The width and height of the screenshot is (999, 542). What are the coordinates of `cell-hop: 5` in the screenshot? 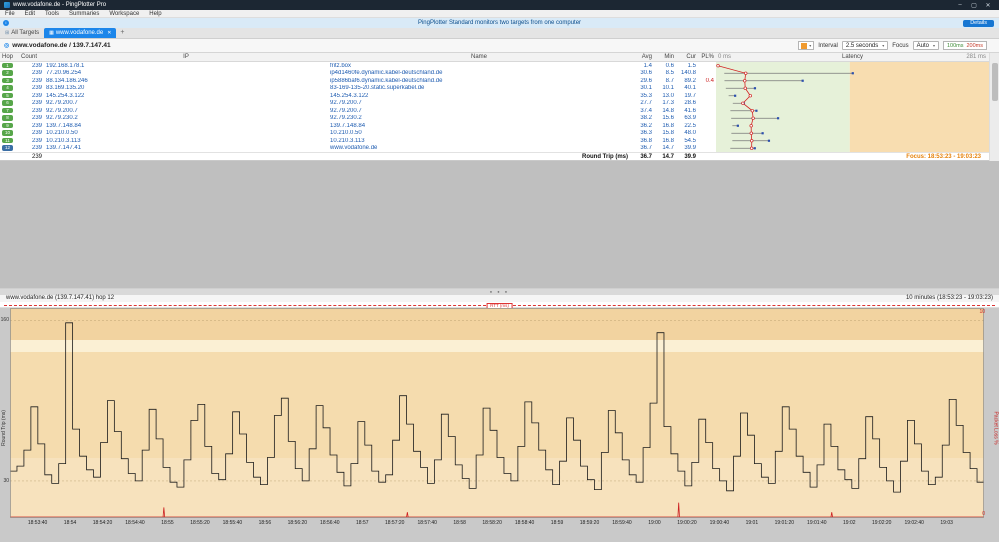 It's located at (7, 95).